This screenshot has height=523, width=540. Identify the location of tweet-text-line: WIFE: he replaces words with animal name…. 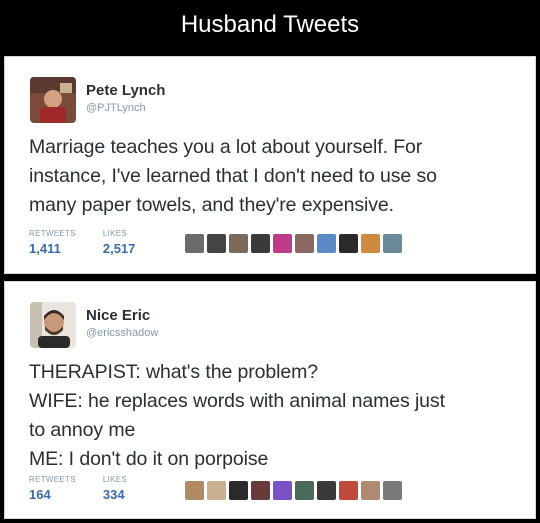
(237, 401).